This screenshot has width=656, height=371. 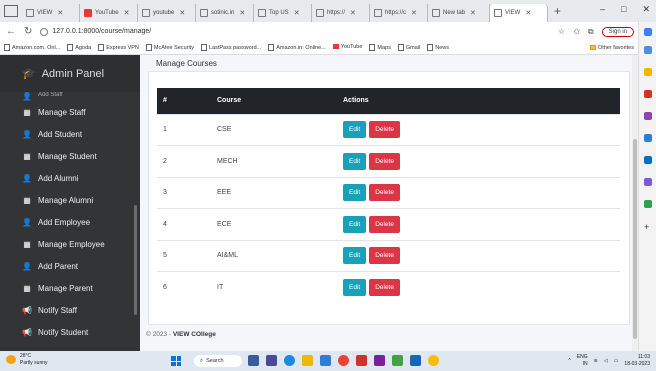 What do you see at coordinates (557, 11) in the screenshot?
I see `new-tab-button: +` at bounding box center [557, 11].